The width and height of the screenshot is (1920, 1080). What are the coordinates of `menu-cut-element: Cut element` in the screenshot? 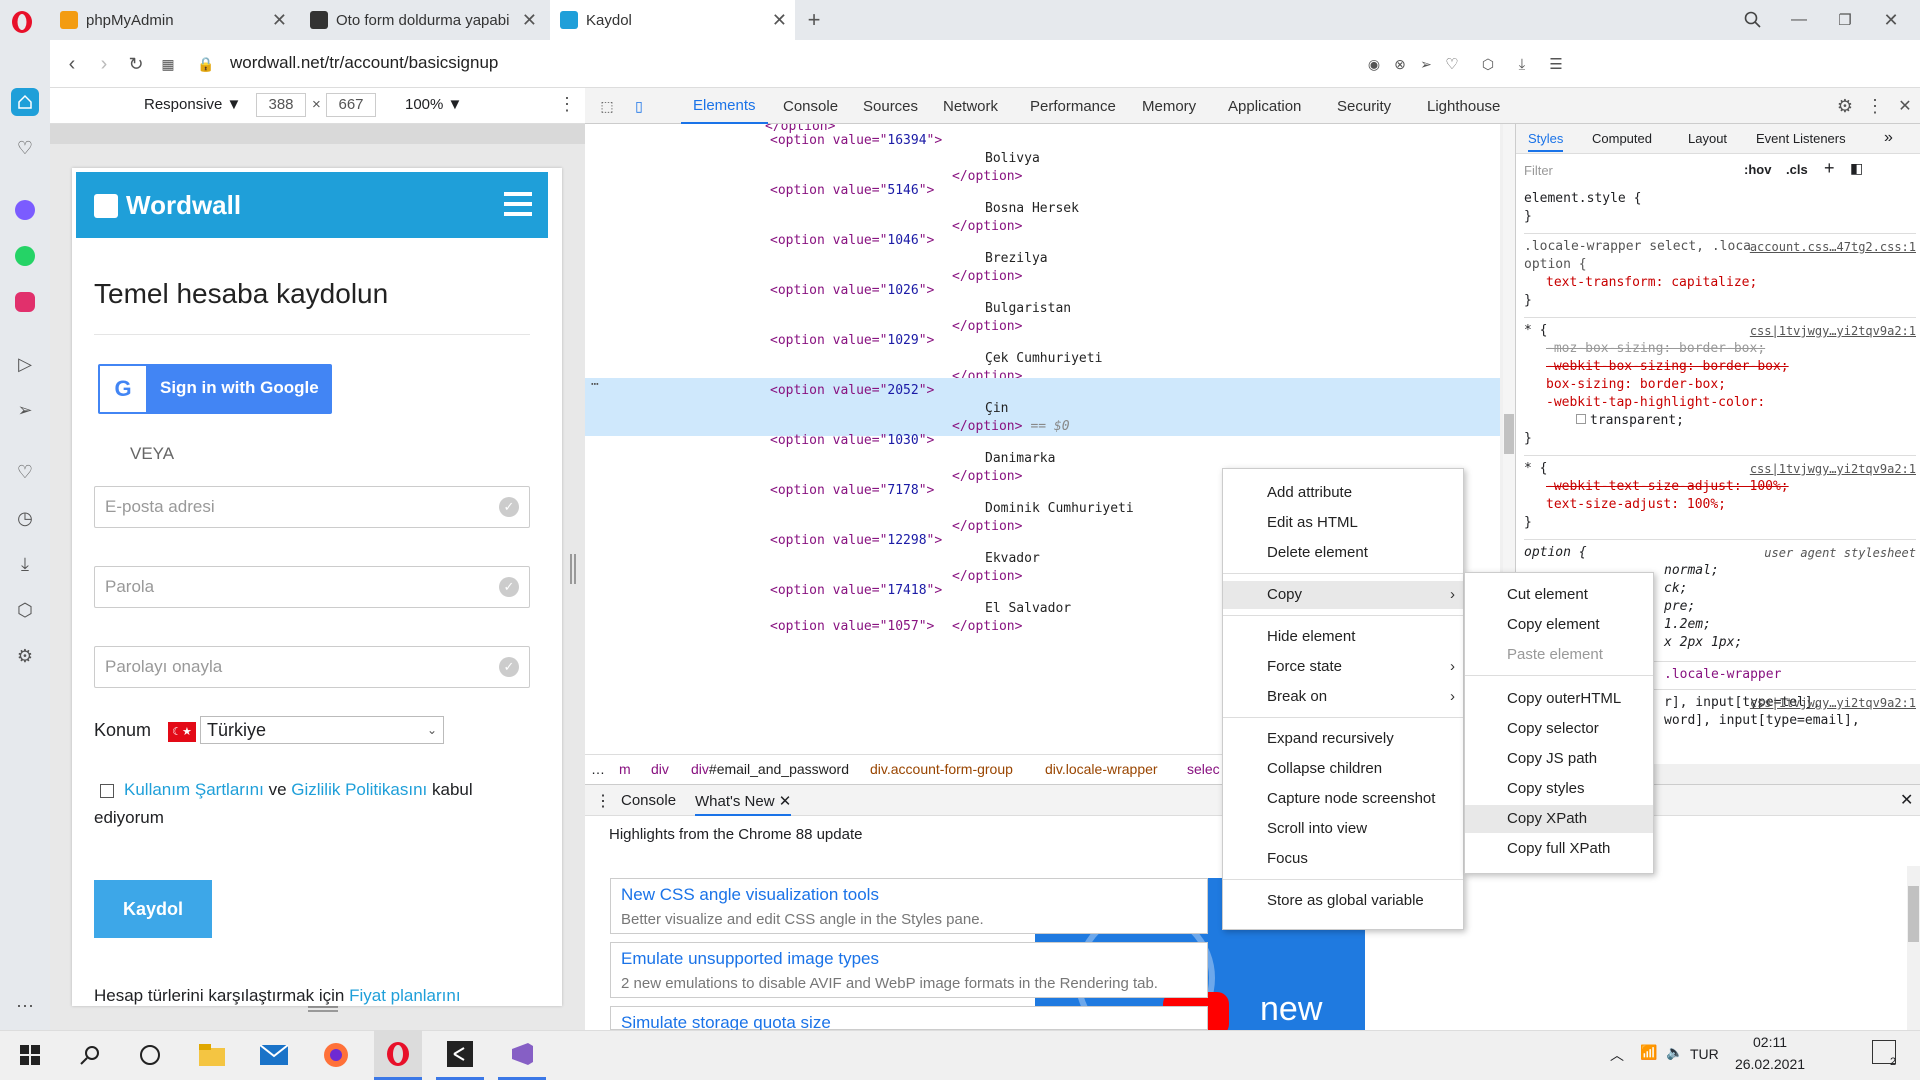 It's located at (1559, 595).